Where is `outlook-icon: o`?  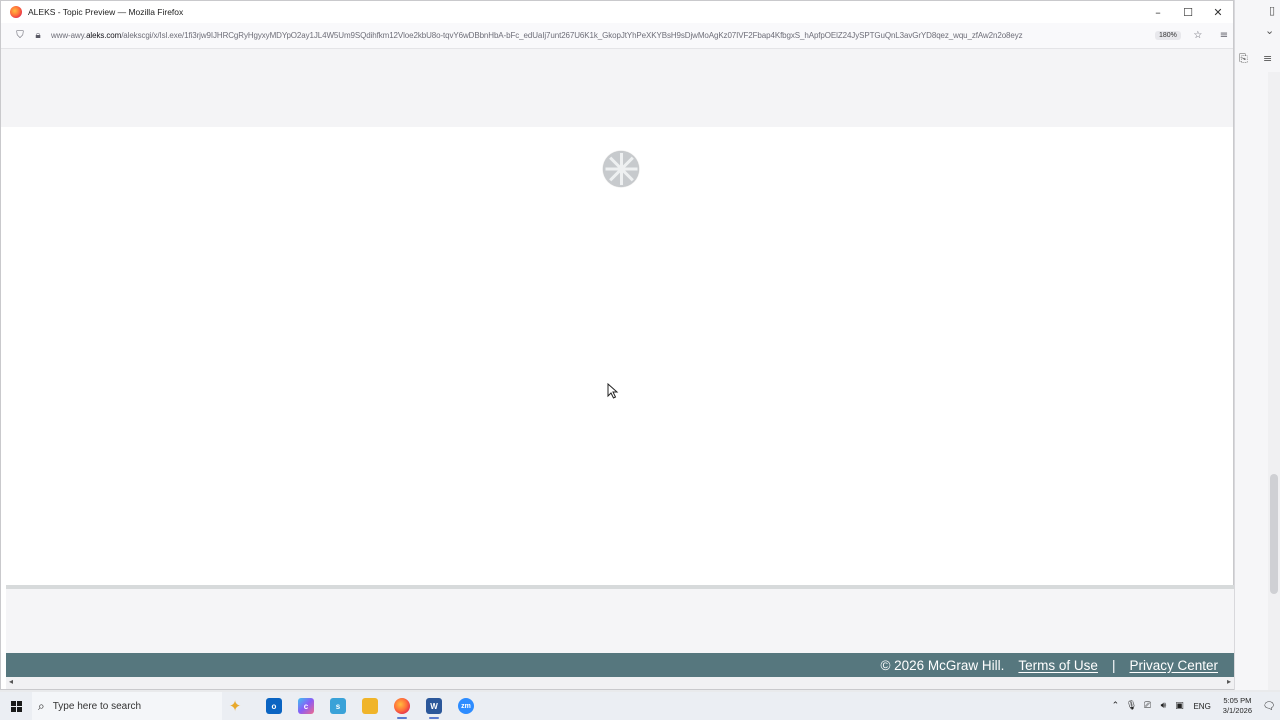
outlook-icon: o is located at coordinates (274, 706).